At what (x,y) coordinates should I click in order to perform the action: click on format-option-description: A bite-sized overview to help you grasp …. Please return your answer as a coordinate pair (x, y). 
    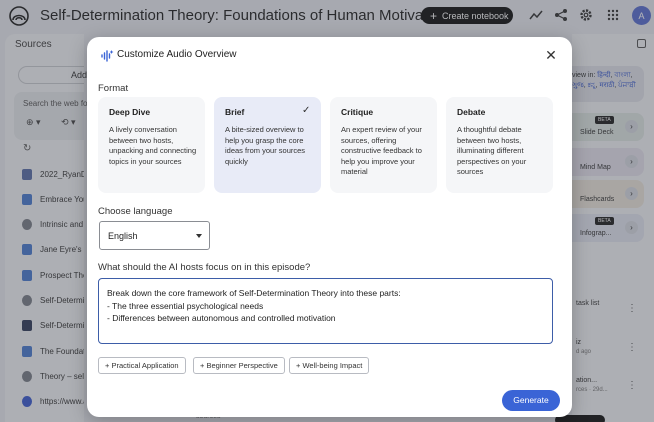
    Looking at the image, I should click on (265, 145).